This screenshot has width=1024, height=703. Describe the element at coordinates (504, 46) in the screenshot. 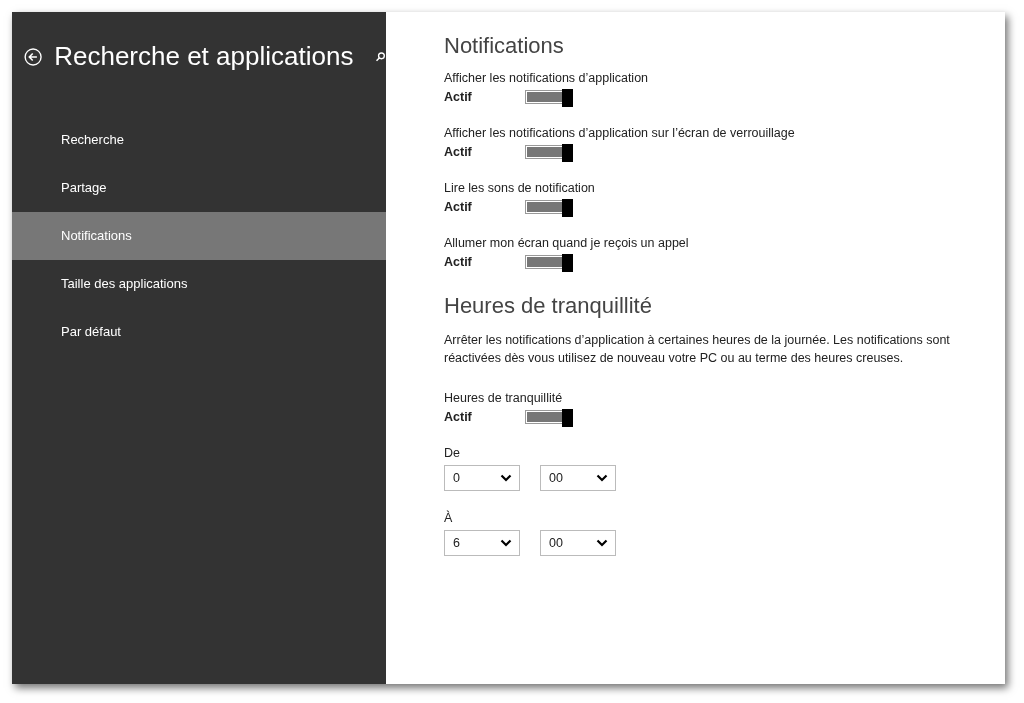

I see `section-heading: Notifications` at that location.